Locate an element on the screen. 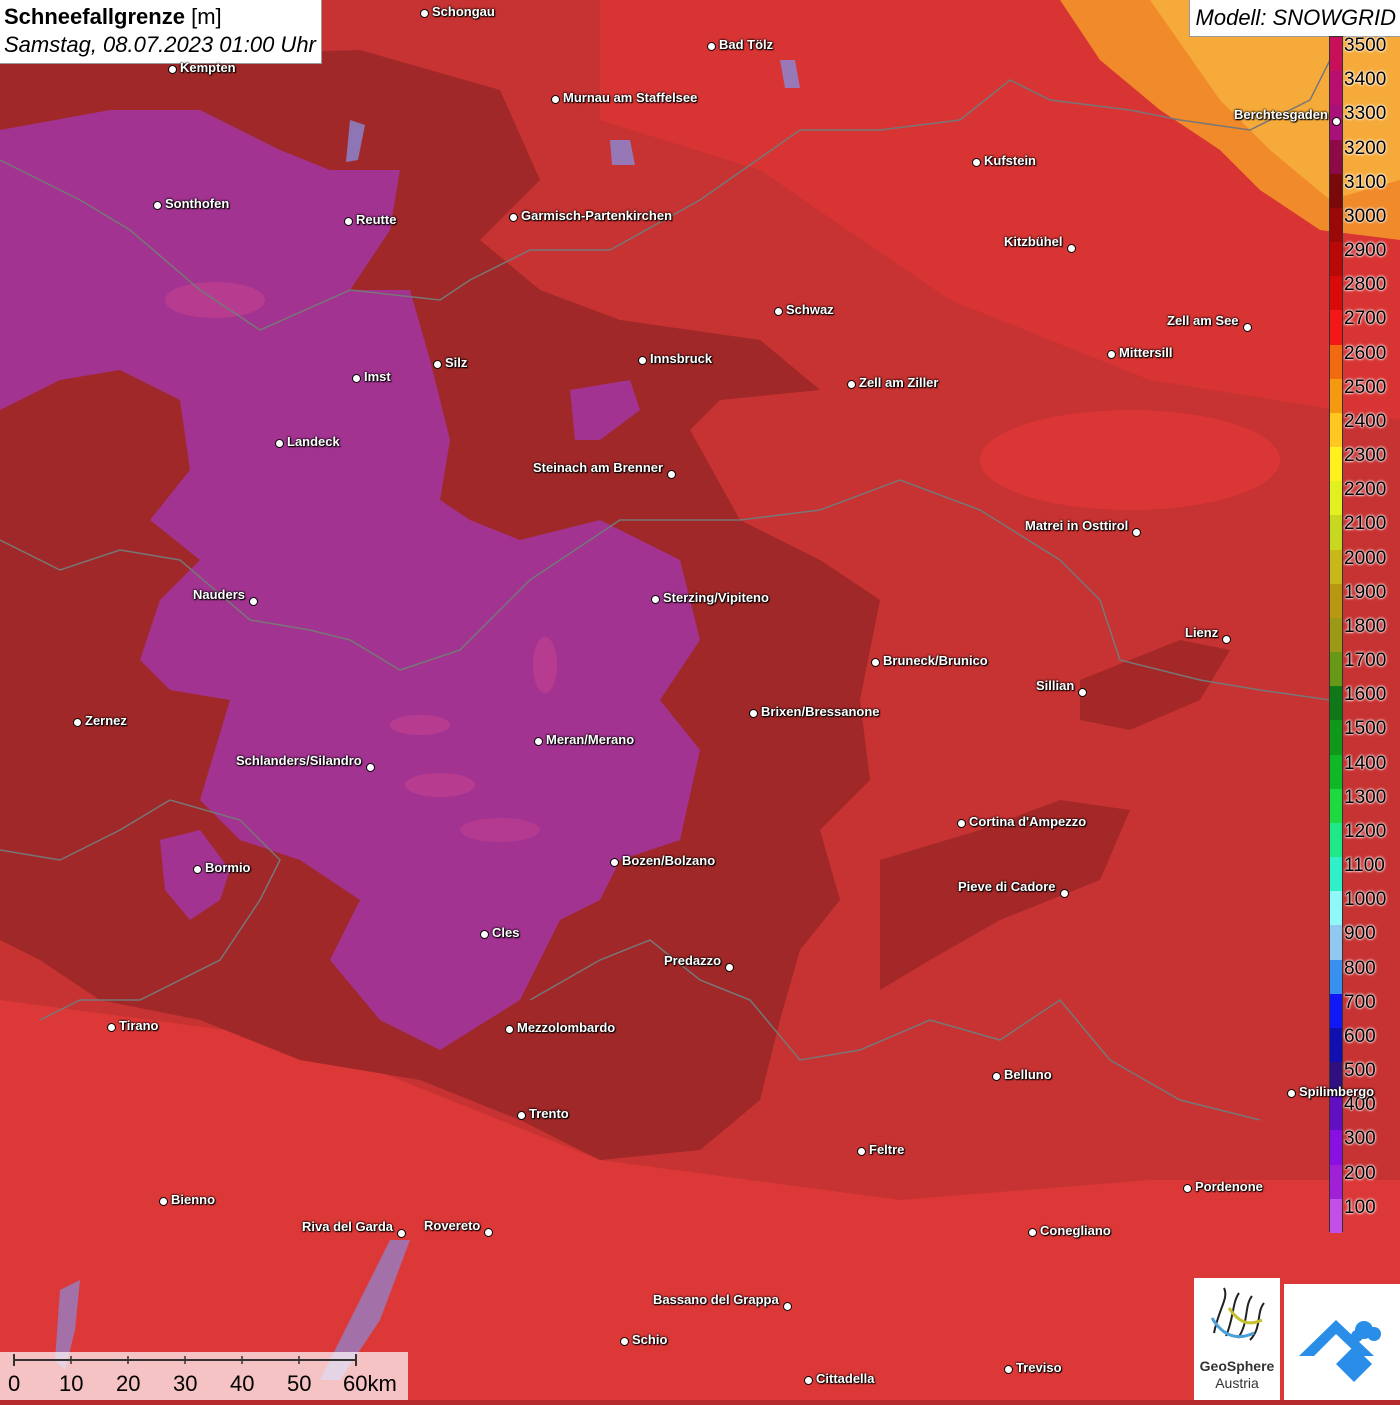  city-label: Kufstein is located at coordinates (1010, 161).